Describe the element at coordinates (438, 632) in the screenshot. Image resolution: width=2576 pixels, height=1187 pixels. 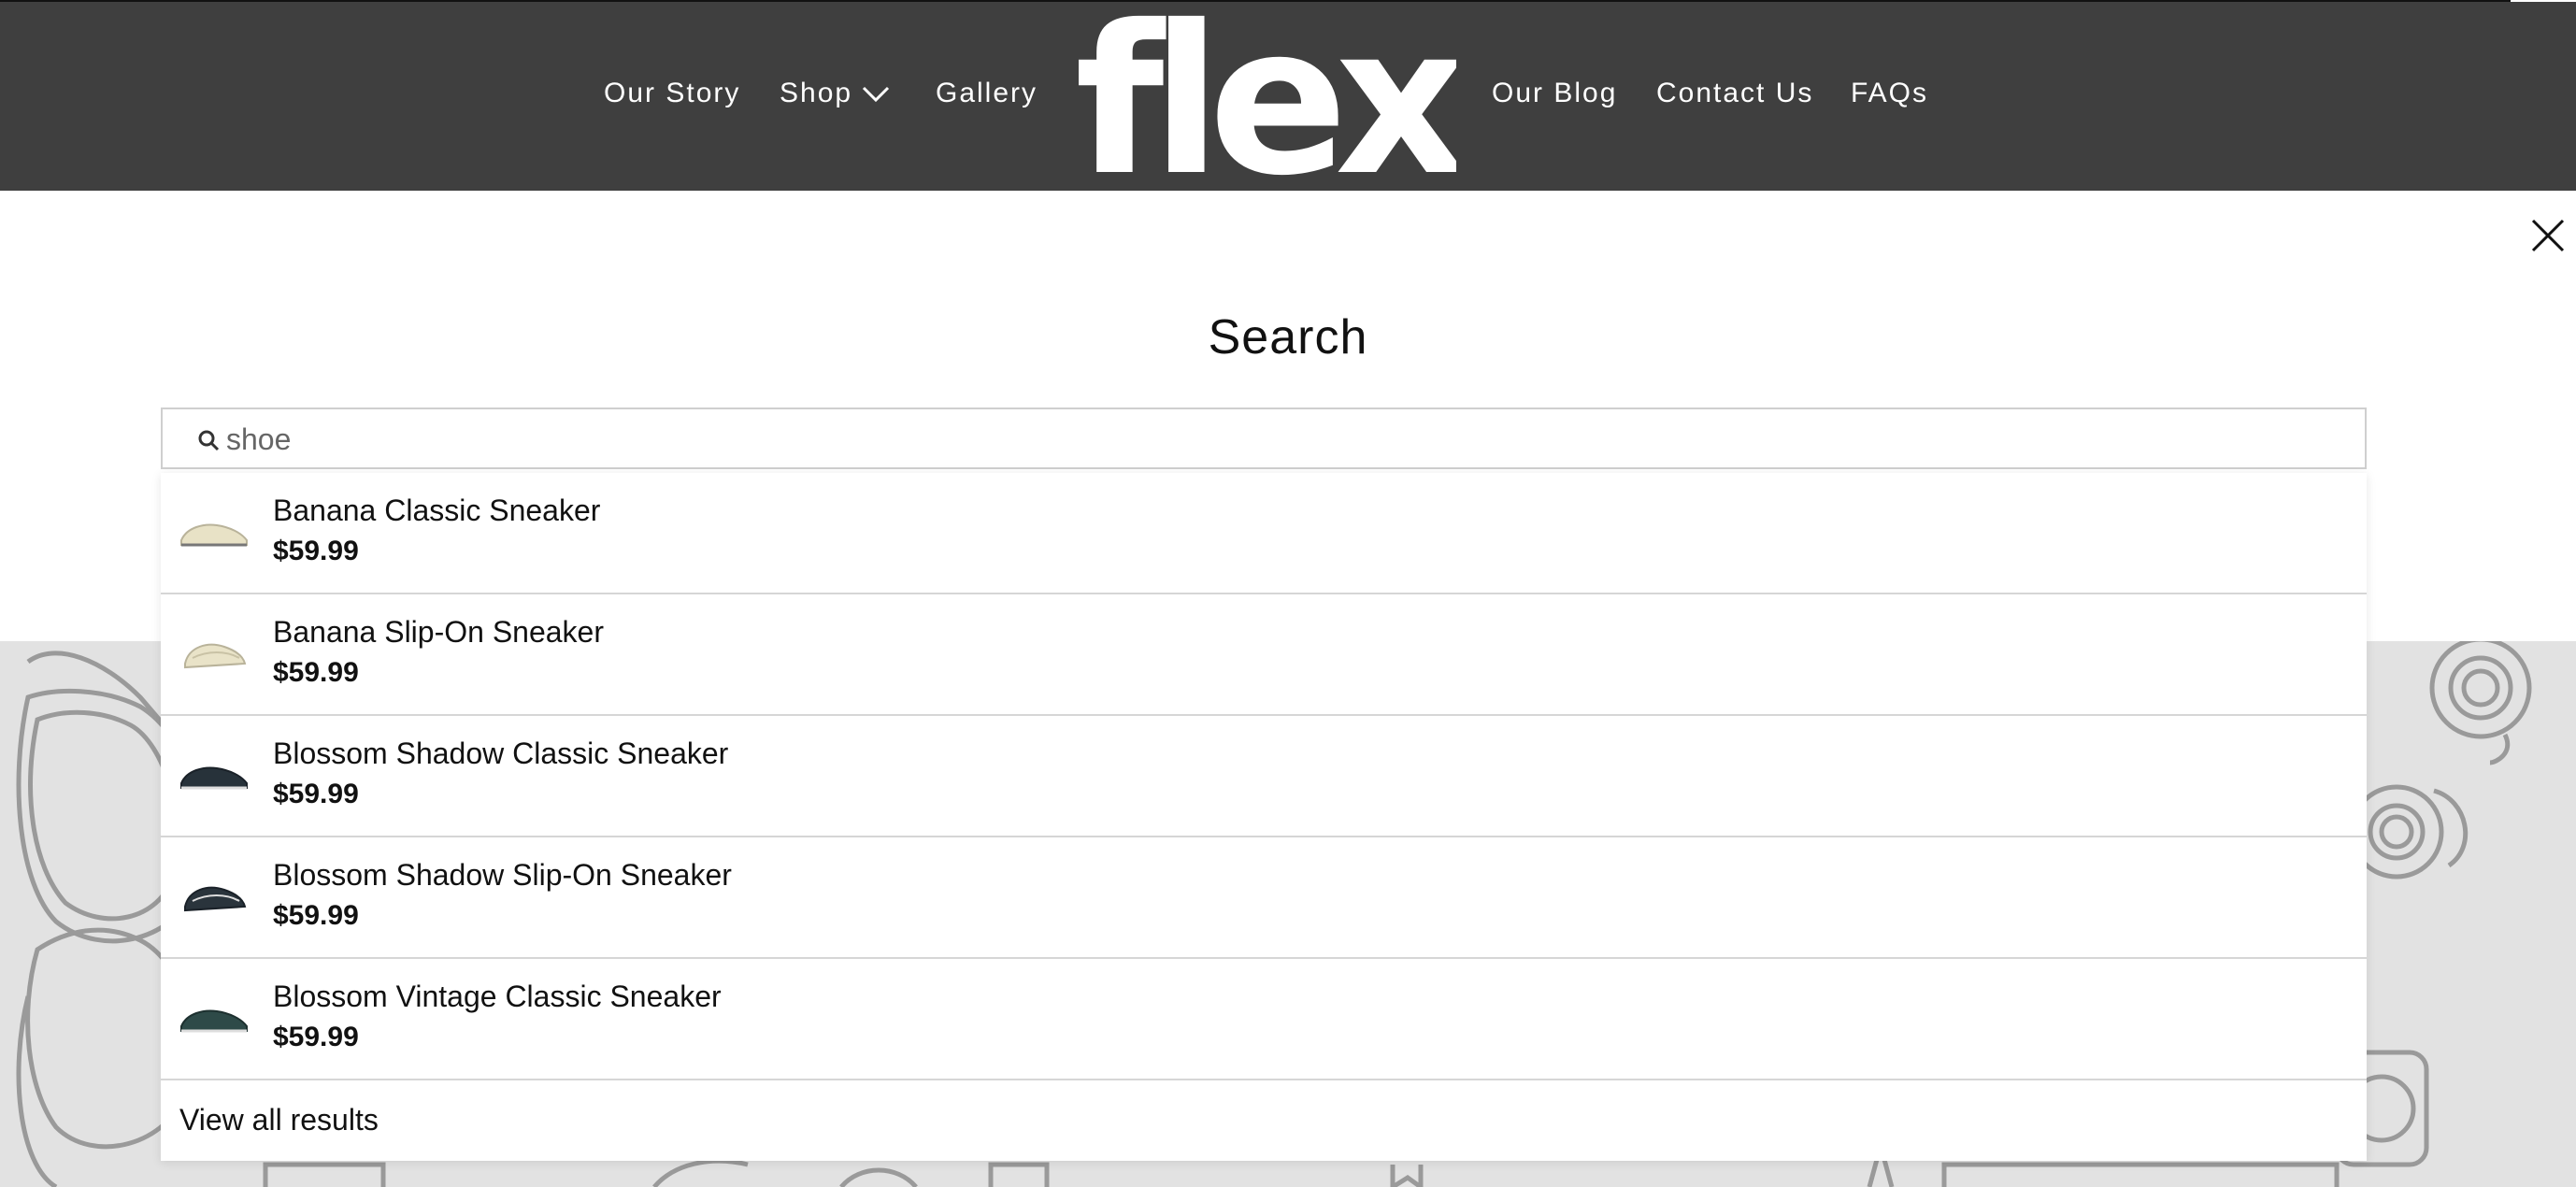
I see `result-name: Banana Slip-On Sneaker` at that location.